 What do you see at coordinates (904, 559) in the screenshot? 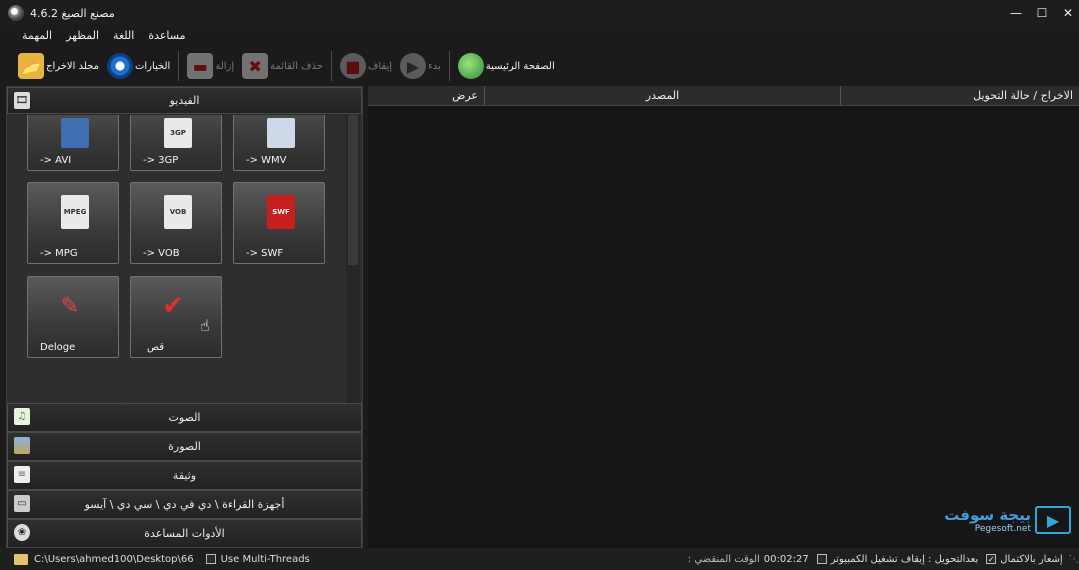
I see `shutdown-label: بعدالتحويل : إيقاف تشغيل الكمبيوتر` at bounding box center [904, 559].